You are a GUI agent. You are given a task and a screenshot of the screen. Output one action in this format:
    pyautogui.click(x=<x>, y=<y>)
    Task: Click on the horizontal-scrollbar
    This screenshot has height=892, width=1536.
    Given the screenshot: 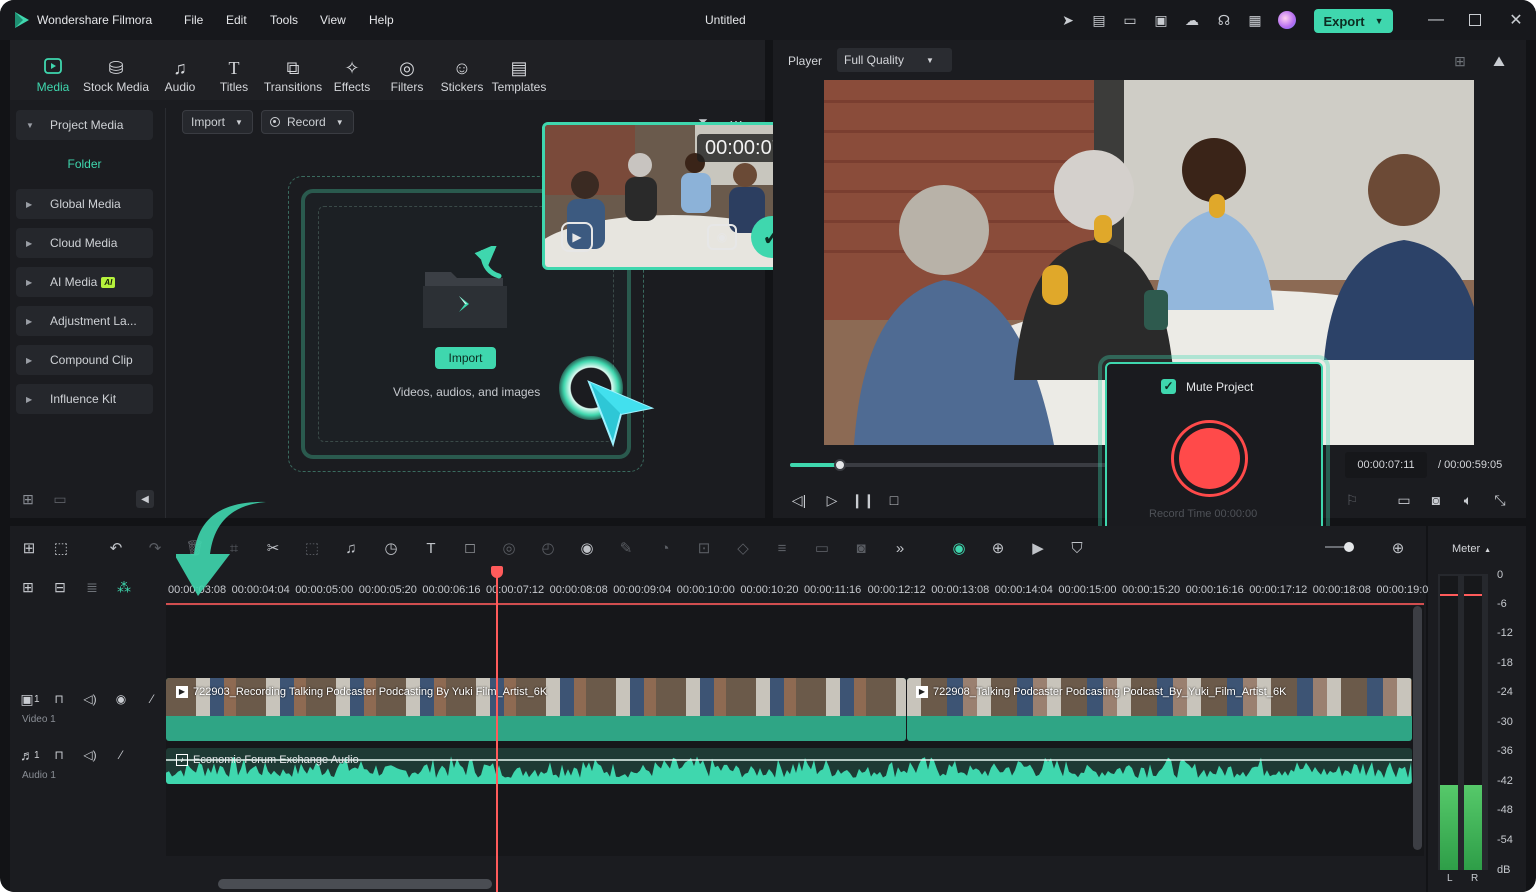 What is the action you would take?
    pyautogui.click(x=355, y=884)
    